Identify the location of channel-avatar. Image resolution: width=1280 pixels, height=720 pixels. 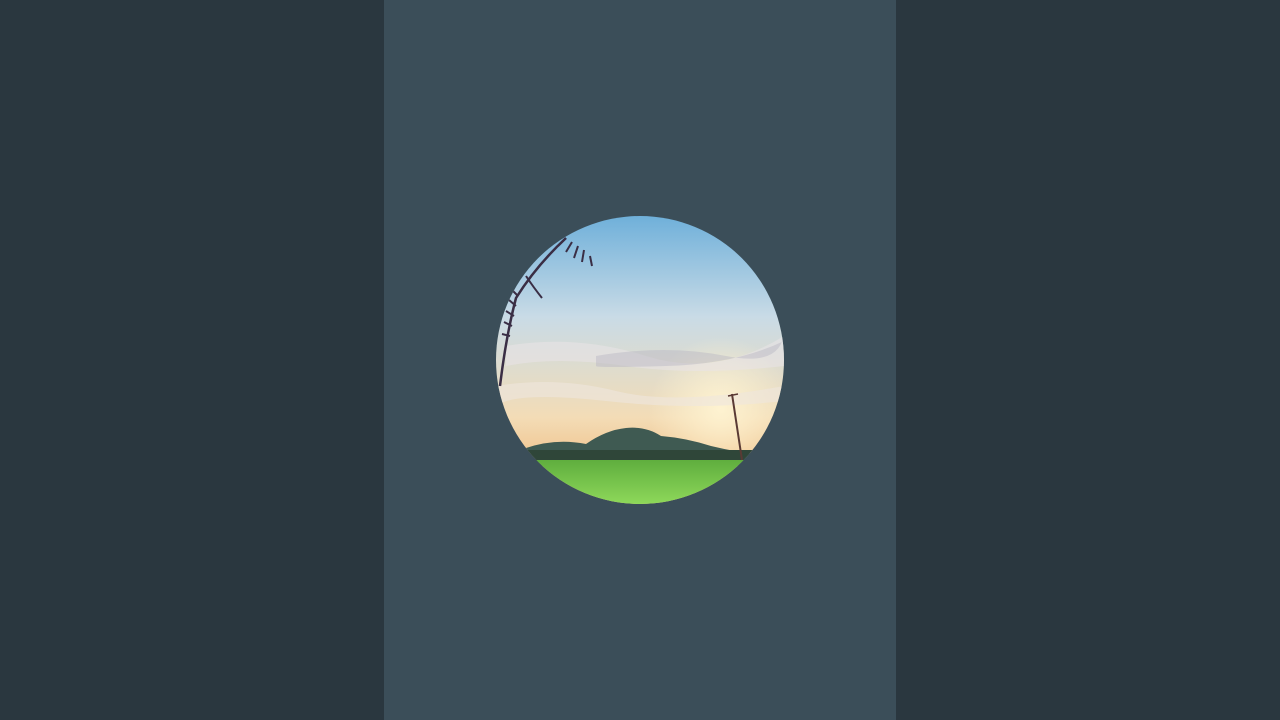
(640, 360).